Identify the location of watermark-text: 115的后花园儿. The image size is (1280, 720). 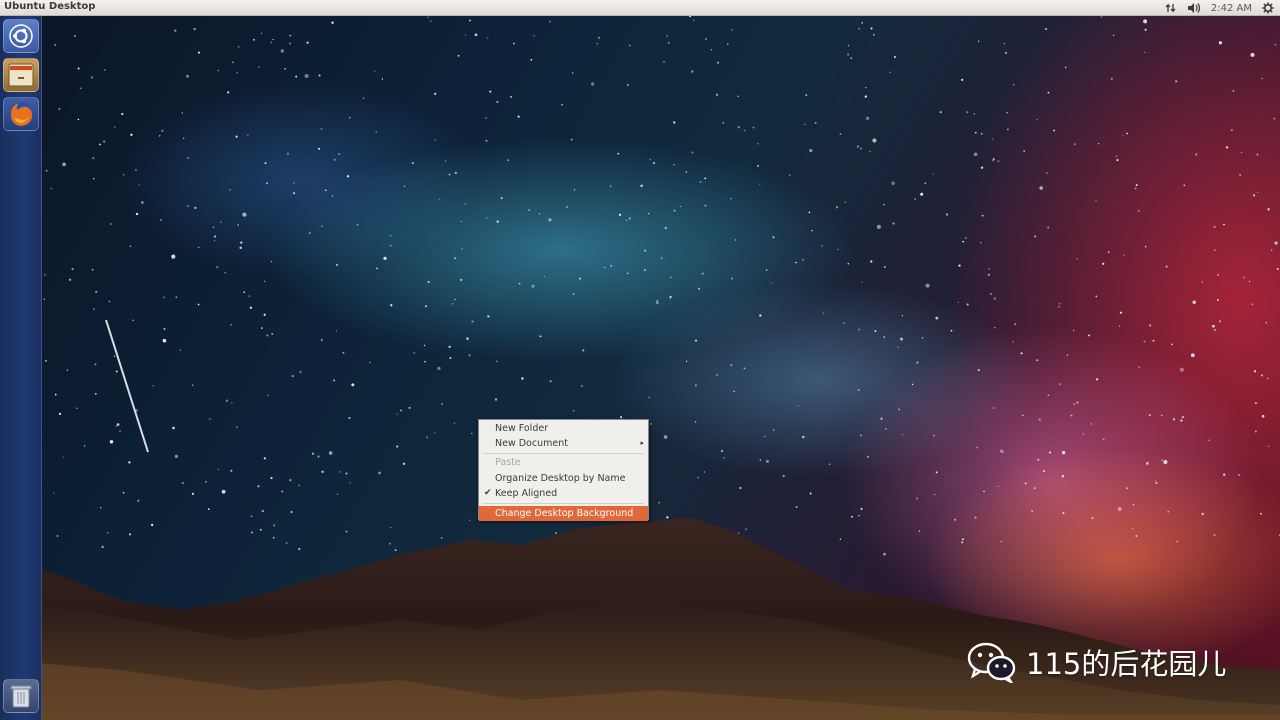
(1126, 664).